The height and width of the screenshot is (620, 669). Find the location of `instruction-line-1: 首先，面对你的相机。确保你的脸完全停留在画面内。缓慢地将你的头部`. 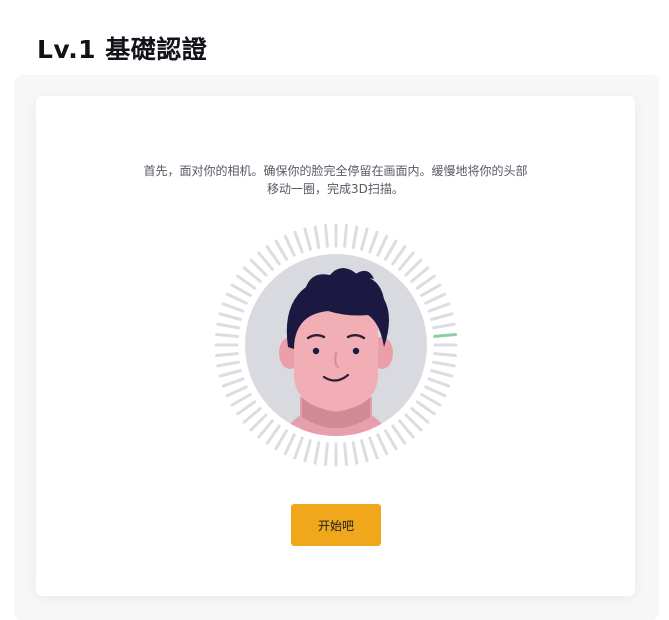

instruction-line-1: 首先，面对你的相机。确保你的脸完全停留在画面内。缓慢地将你的头部 is located at coordinates (335, 171).